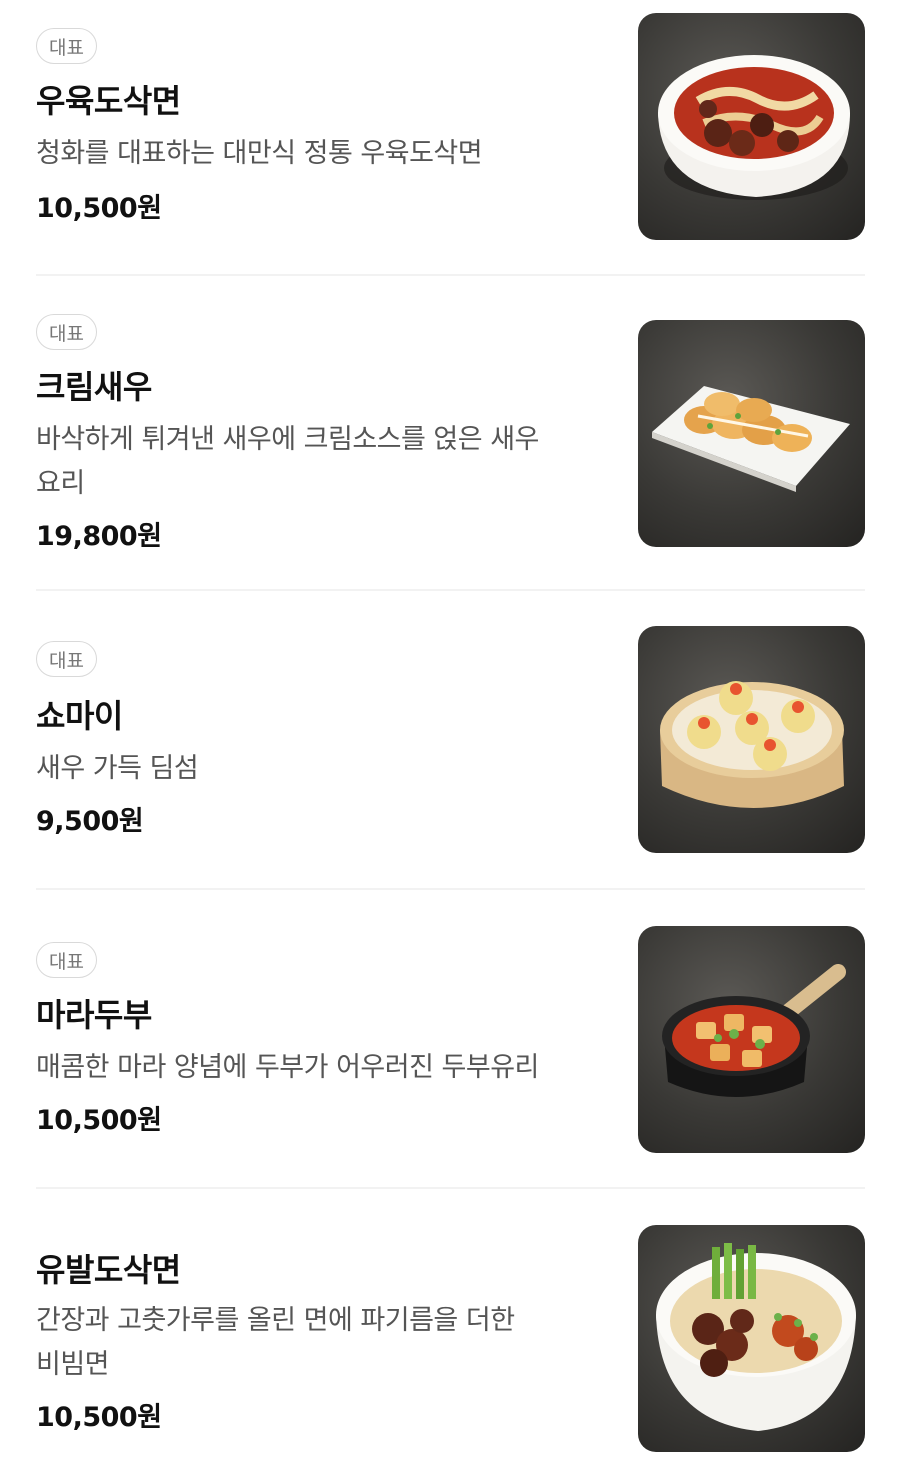  Describe the element at coordinates (94, 387) in the screenshot. I see `menu-item-name: 크림새우` at that location.